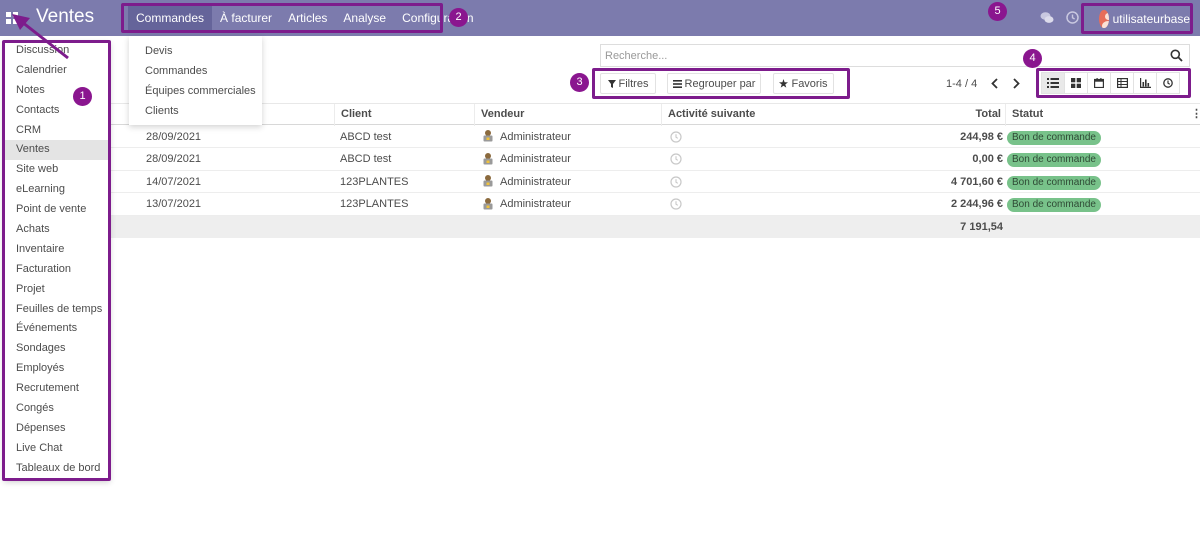 This screenshot has height=557, width=1200. I want to click on menu-articles: Articles, so click(307, 18).